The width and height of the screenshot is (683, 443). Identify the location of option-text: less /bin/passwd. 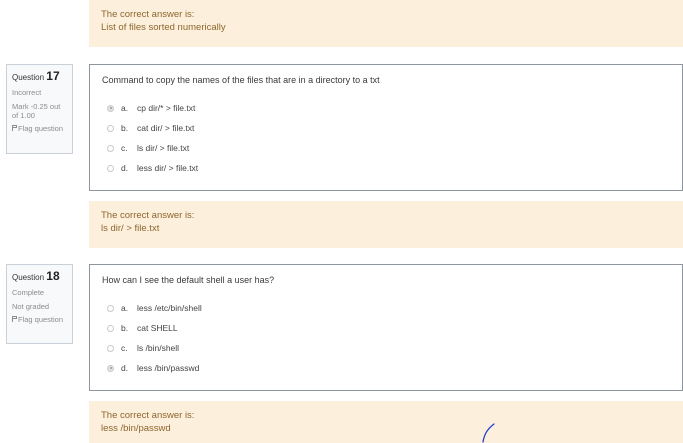
(168, 368).